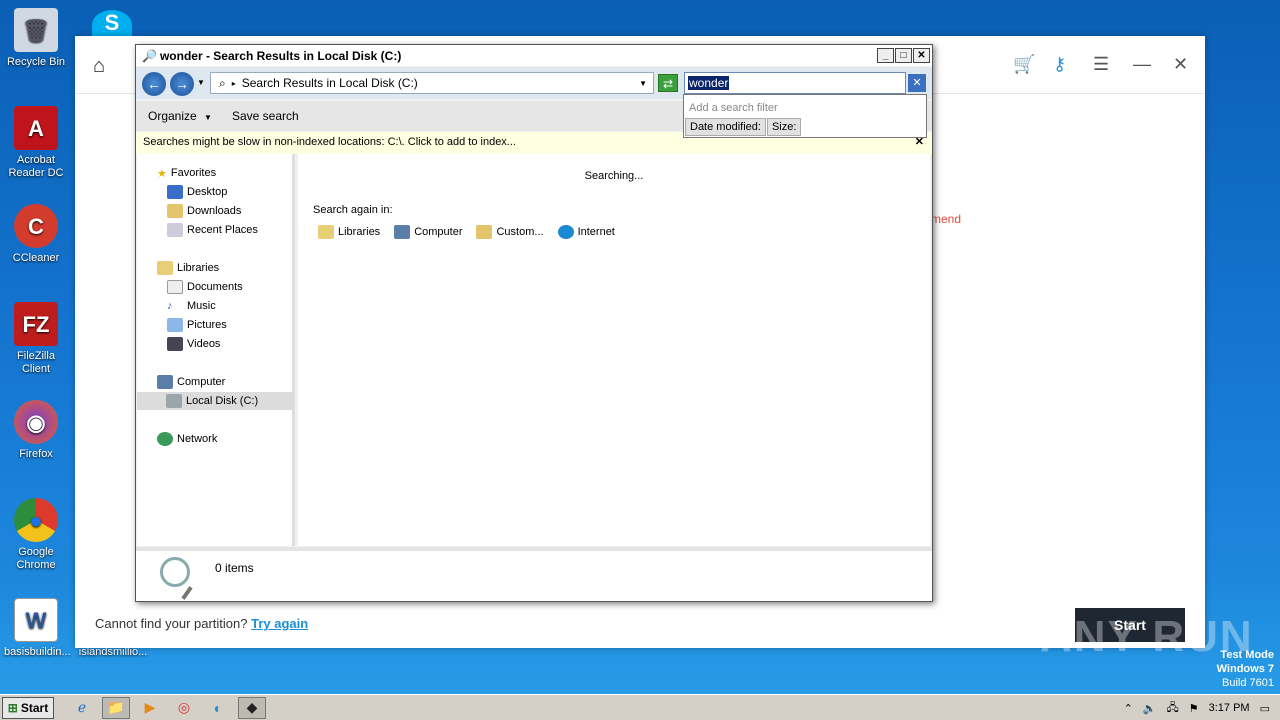  What do you see at coordinates (175, 211) in the screenshot?
I see `downloads-icon` at bounding box center [175, 211].